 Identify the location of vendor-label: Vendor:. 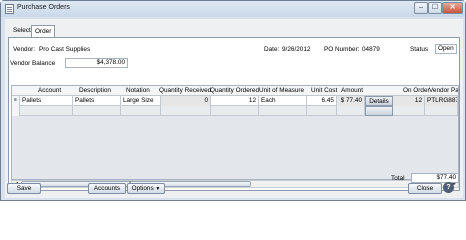
(24, 49).